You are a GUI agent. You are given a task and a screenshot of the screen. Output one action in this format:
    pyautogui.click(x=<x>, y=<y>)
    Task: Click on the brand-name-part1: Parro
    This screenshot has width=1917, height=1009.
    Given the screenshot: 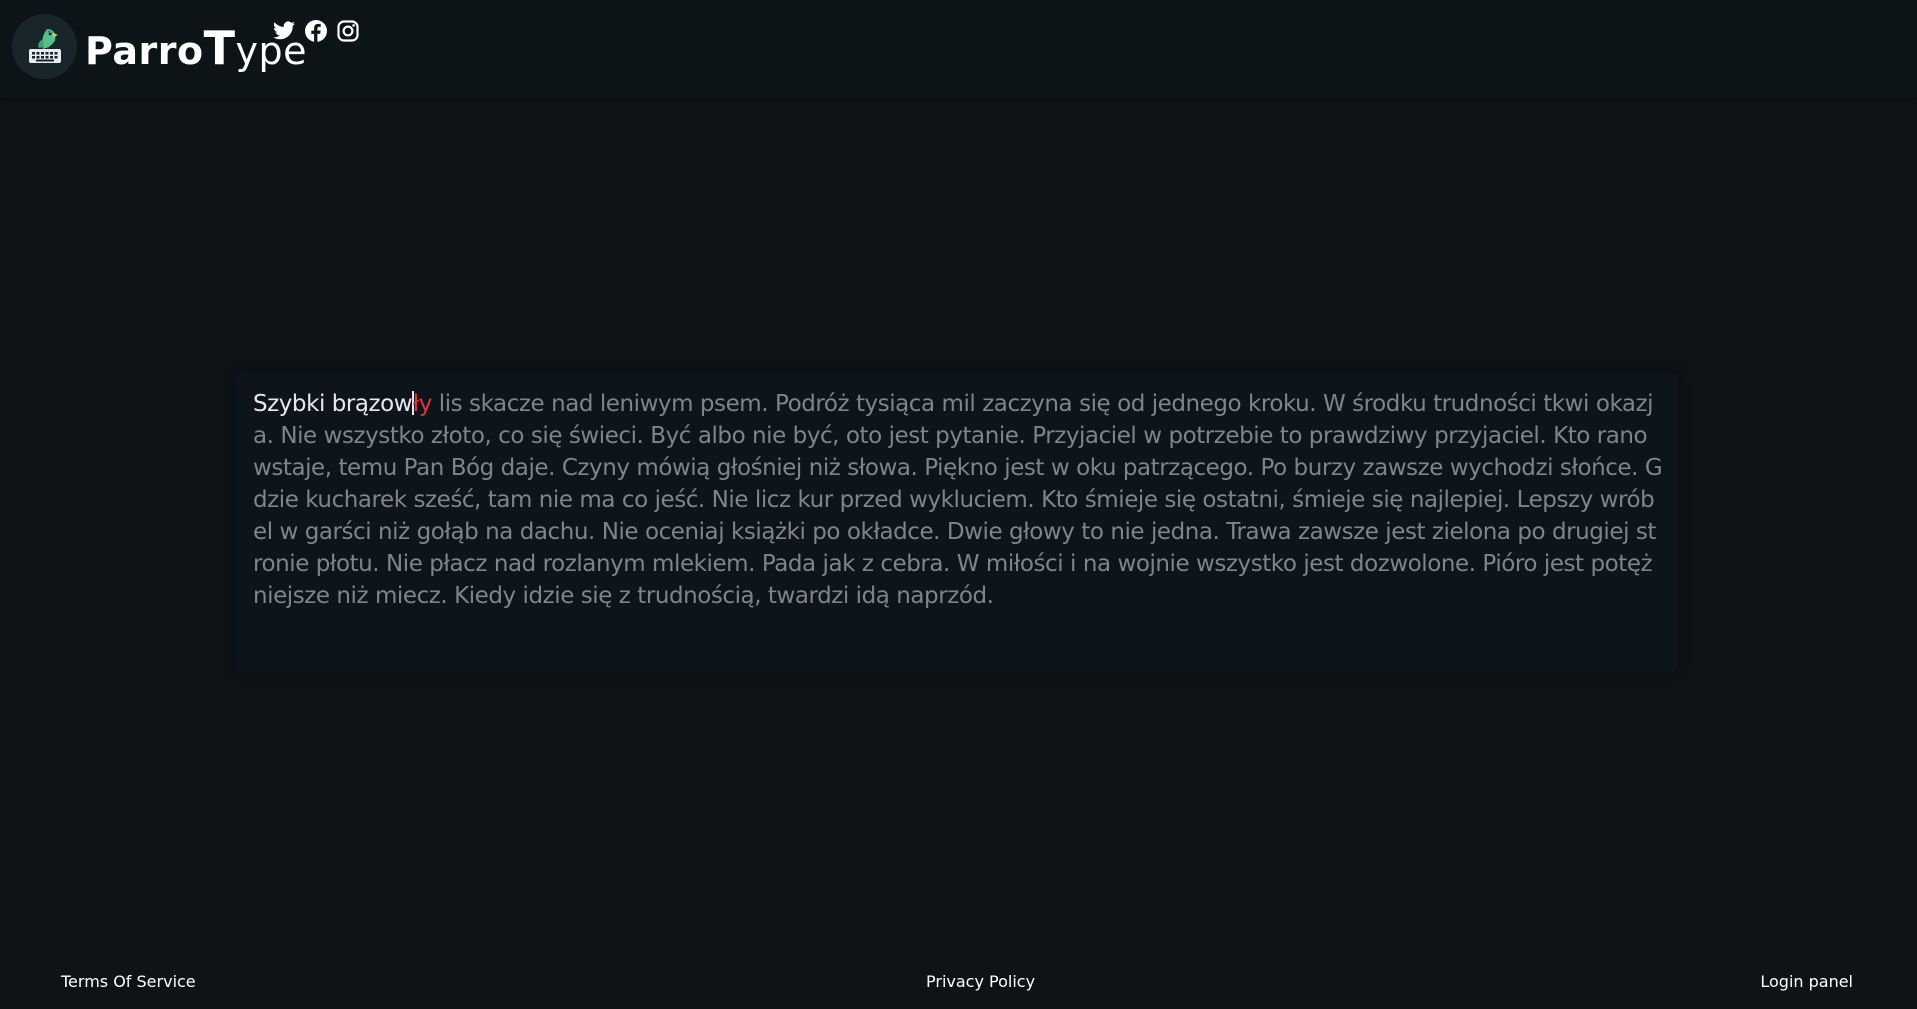 What is the action you would take?
    pyautogui.click(x=144, y=50)
    